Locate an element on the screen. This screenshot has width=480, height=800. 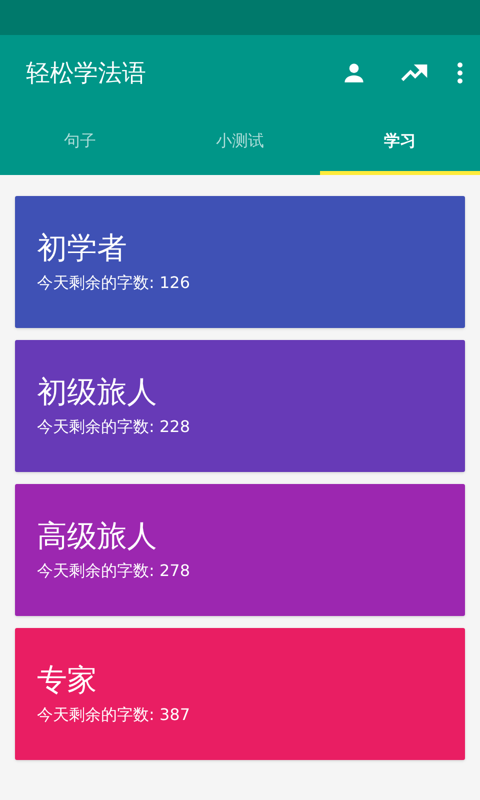
more-icon is located at coordinates (460, 72).